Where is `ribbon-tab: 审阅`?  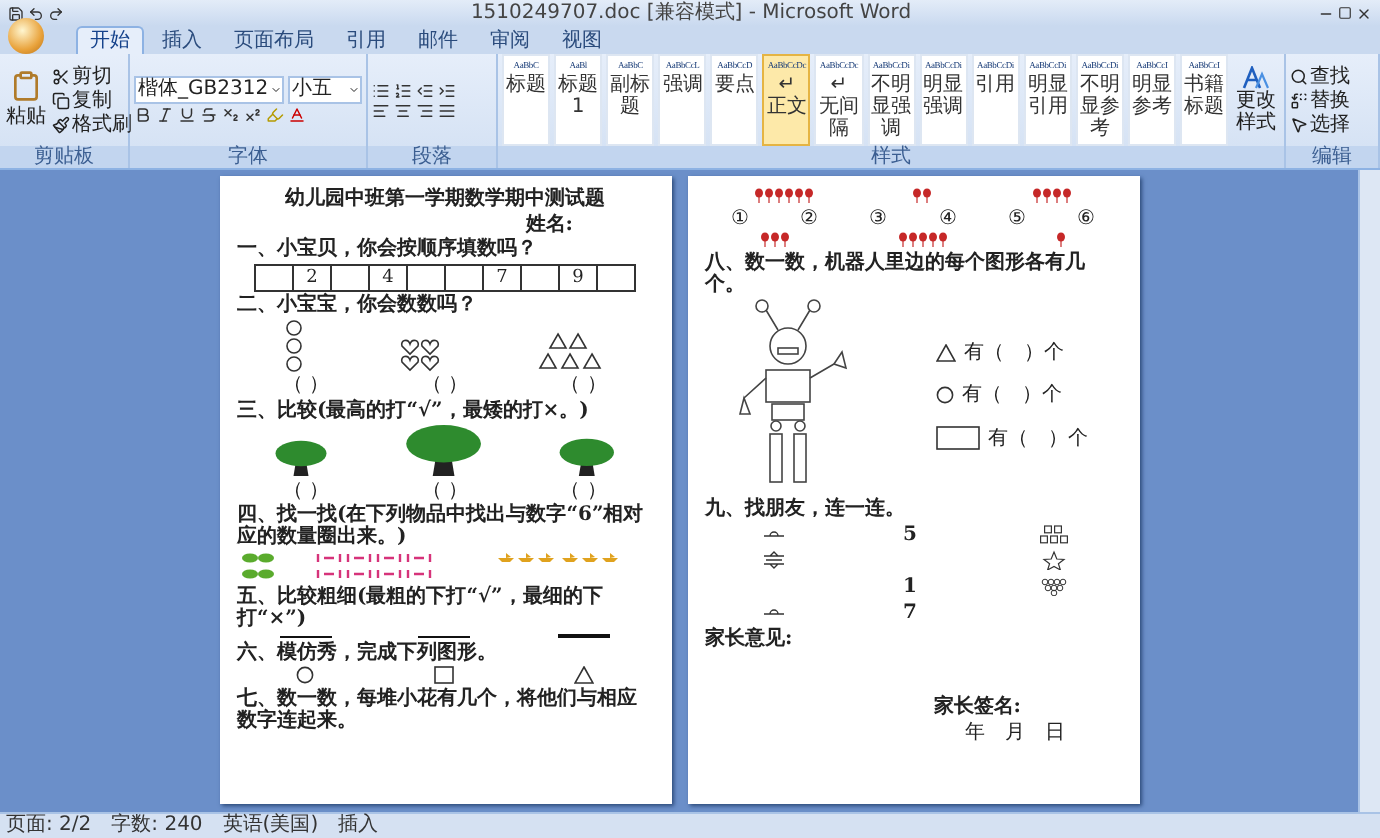
ribbon-tab: 审阅 is located at coordinates (510, 40).